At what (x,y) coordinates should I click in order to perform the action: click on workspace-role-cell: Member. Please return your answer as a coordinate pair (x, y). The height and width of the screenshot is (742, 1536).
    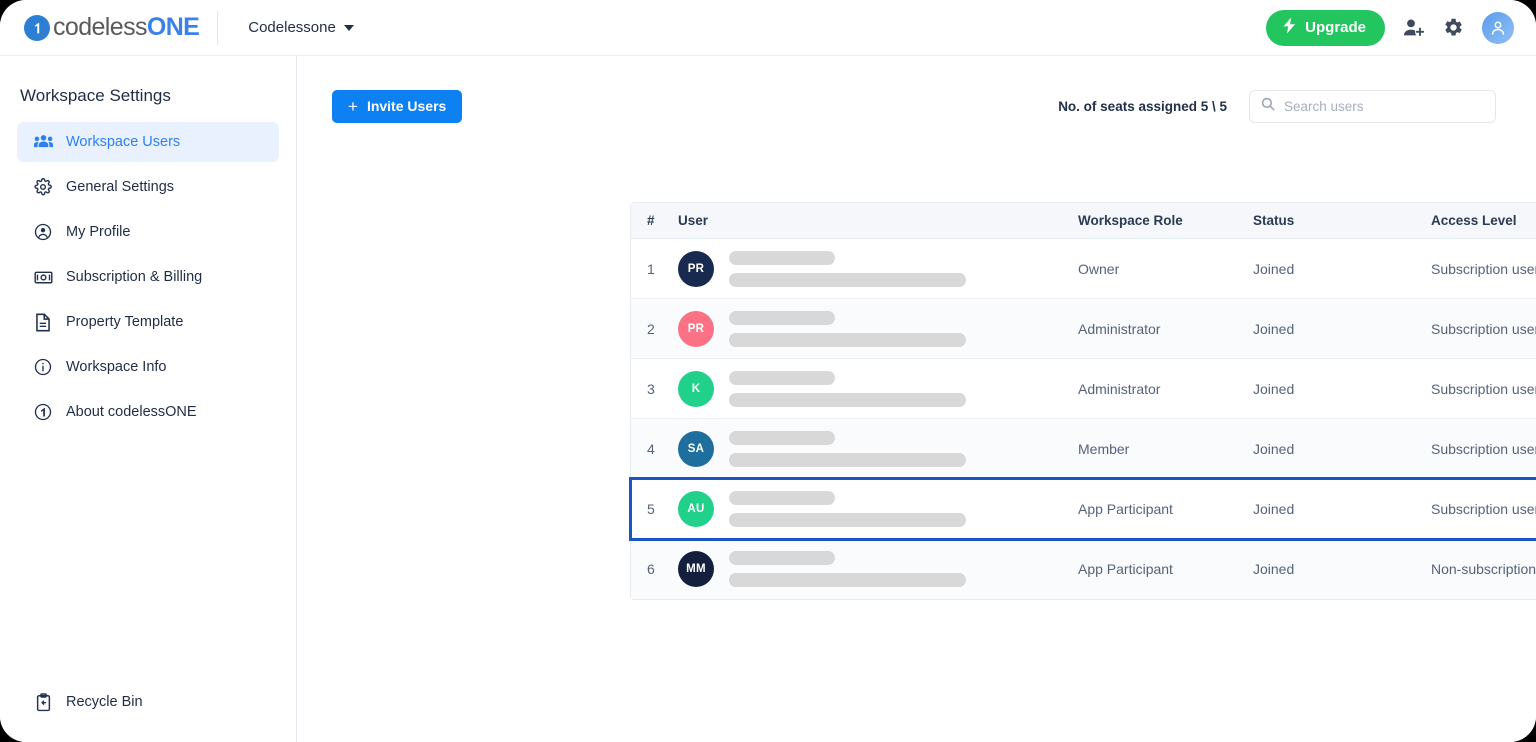
    Looking at the image, I should click on (1104, 448).